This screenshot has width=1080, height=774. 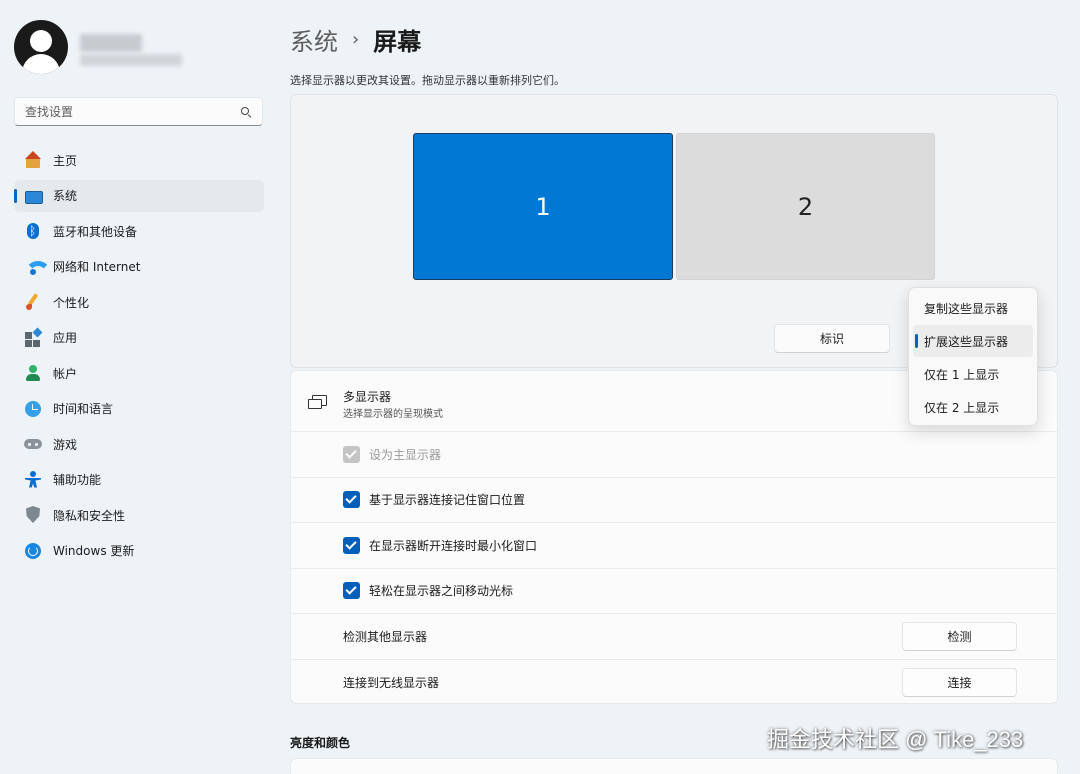 What do you see at coordinates (65, 444) in the screenshot?
I see `sidebar-item-label: 游戏` at bounding box center [65, 444].